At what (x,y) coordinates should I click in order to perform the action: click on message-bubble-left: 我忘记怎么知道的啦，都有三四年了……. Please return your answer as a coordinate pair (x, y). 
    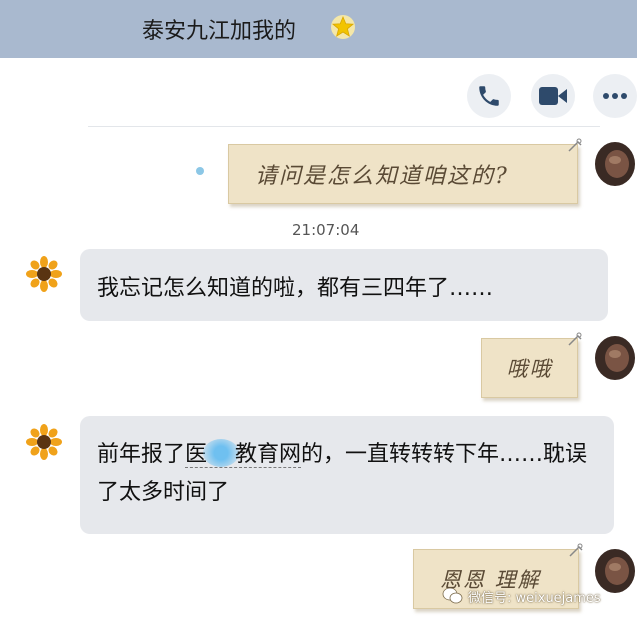
    Looking at the image, I should click on (344, 285).